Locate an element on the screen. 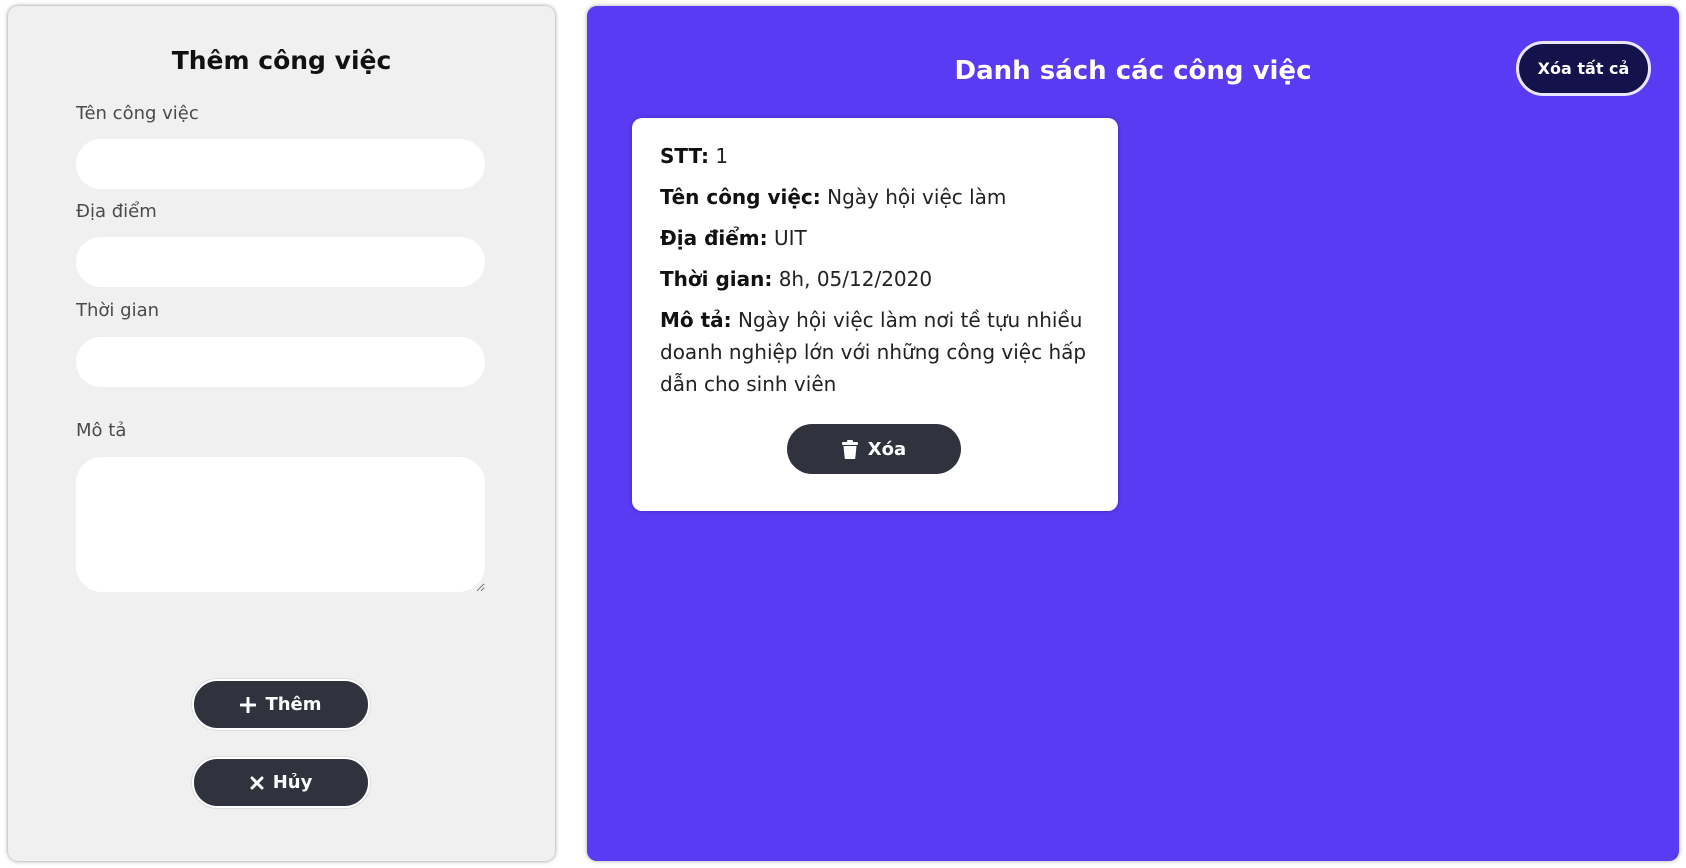 Image resolution: width=1686 pixels, height=868 pixels. job-location: Địa điểm: UIT is located at coordinates (875, 238).